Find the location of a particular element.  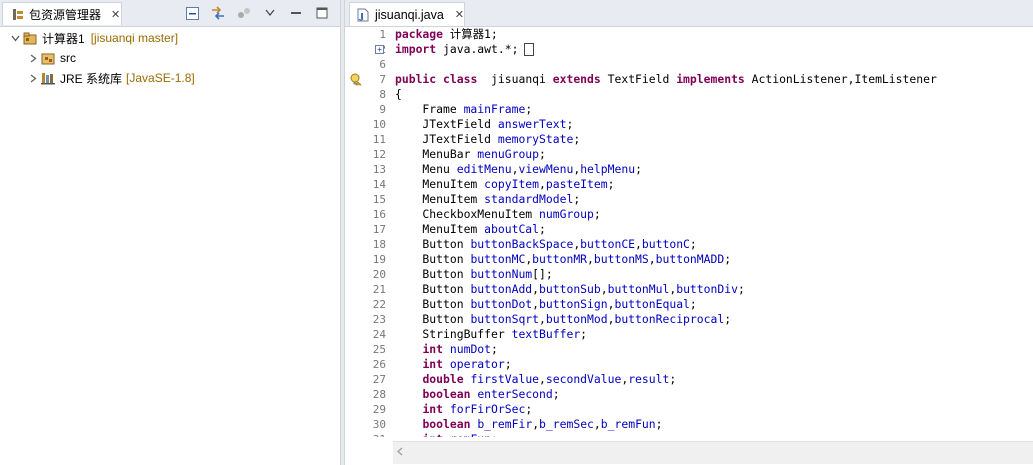

code-line: JTextField answerText; is located at coordinates (666, 124).